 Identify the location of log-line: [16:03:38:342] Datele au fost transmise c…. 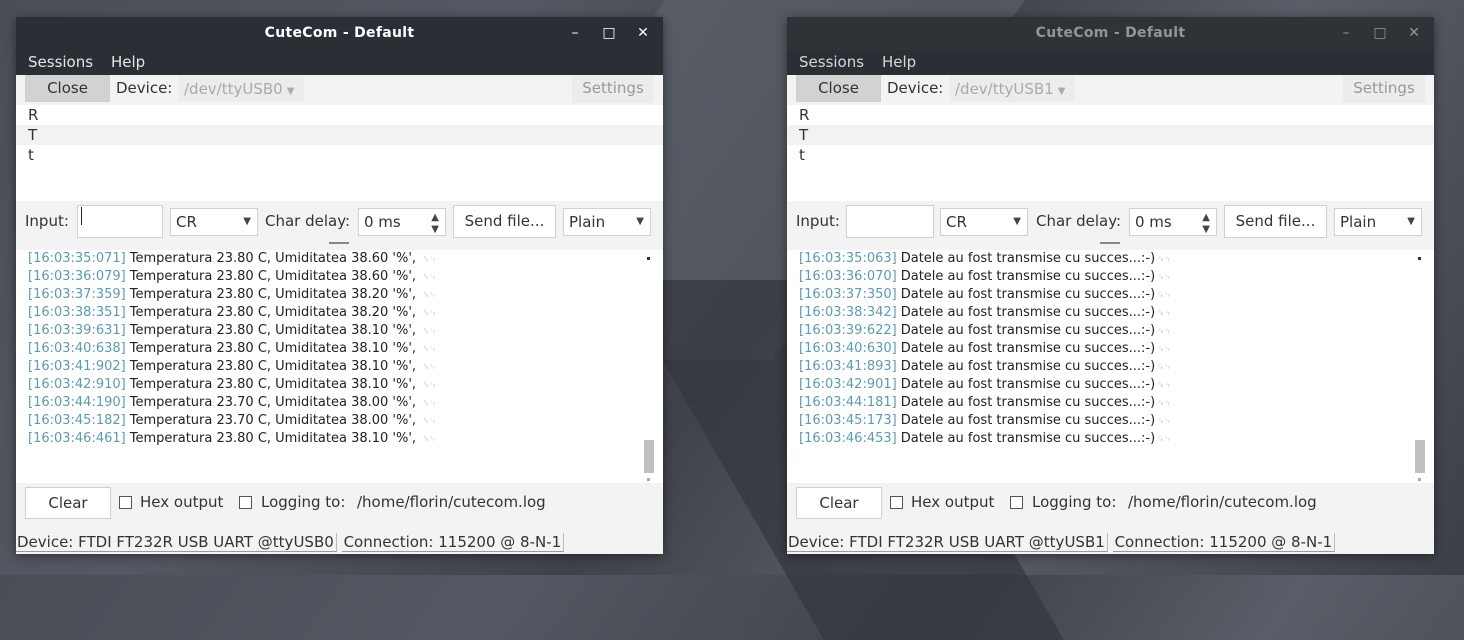
(985, 313).